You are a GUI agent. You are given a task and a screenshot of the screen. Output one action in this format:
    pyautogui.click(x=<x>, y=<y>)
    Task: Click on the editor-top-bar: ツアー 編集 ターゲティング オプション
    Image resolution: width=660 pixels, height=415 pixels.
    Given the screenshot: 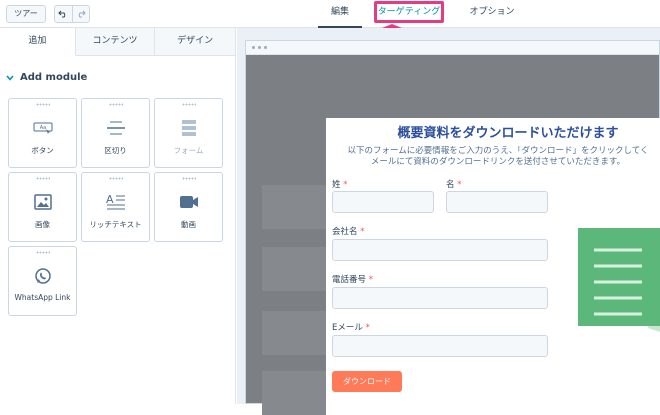 What is the action you would take?
    pyautogui.click(x=330, y=14)
    